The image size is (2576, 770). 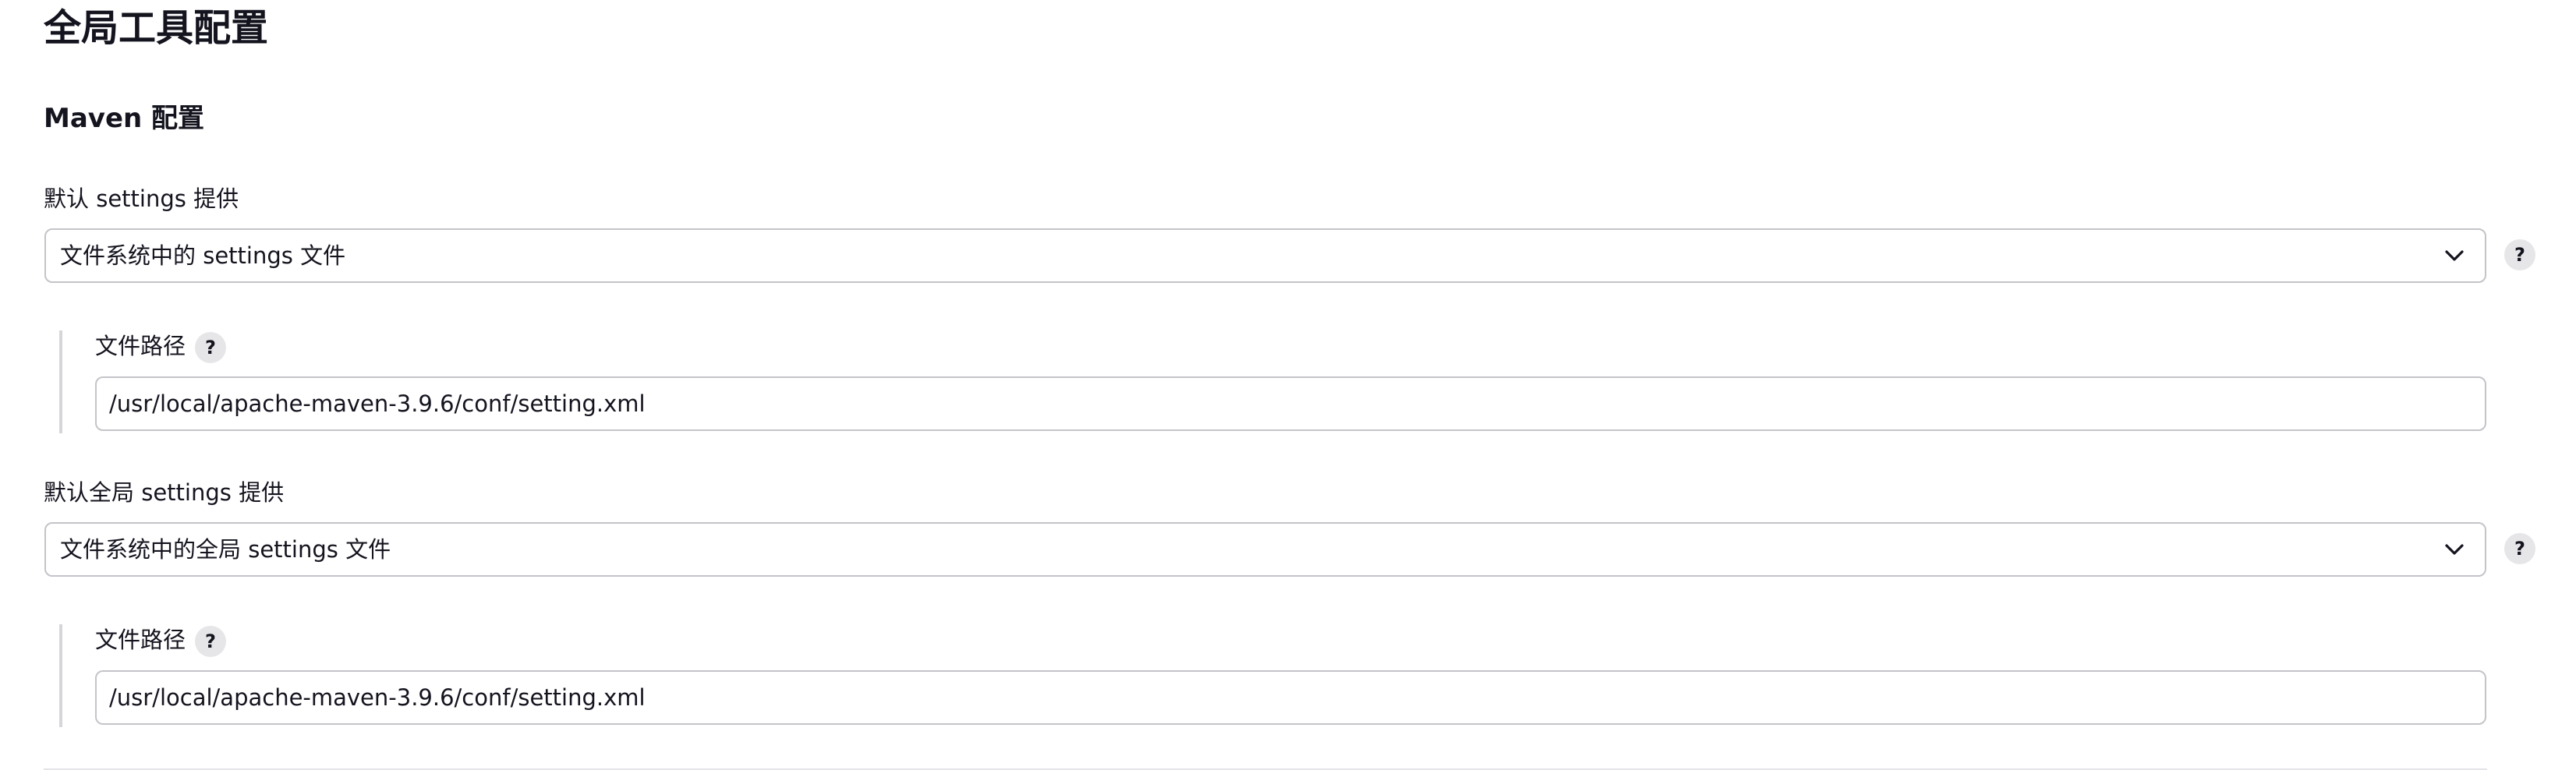 I want to click on page-title: 全局工具配置, so click(x=156, y=28).